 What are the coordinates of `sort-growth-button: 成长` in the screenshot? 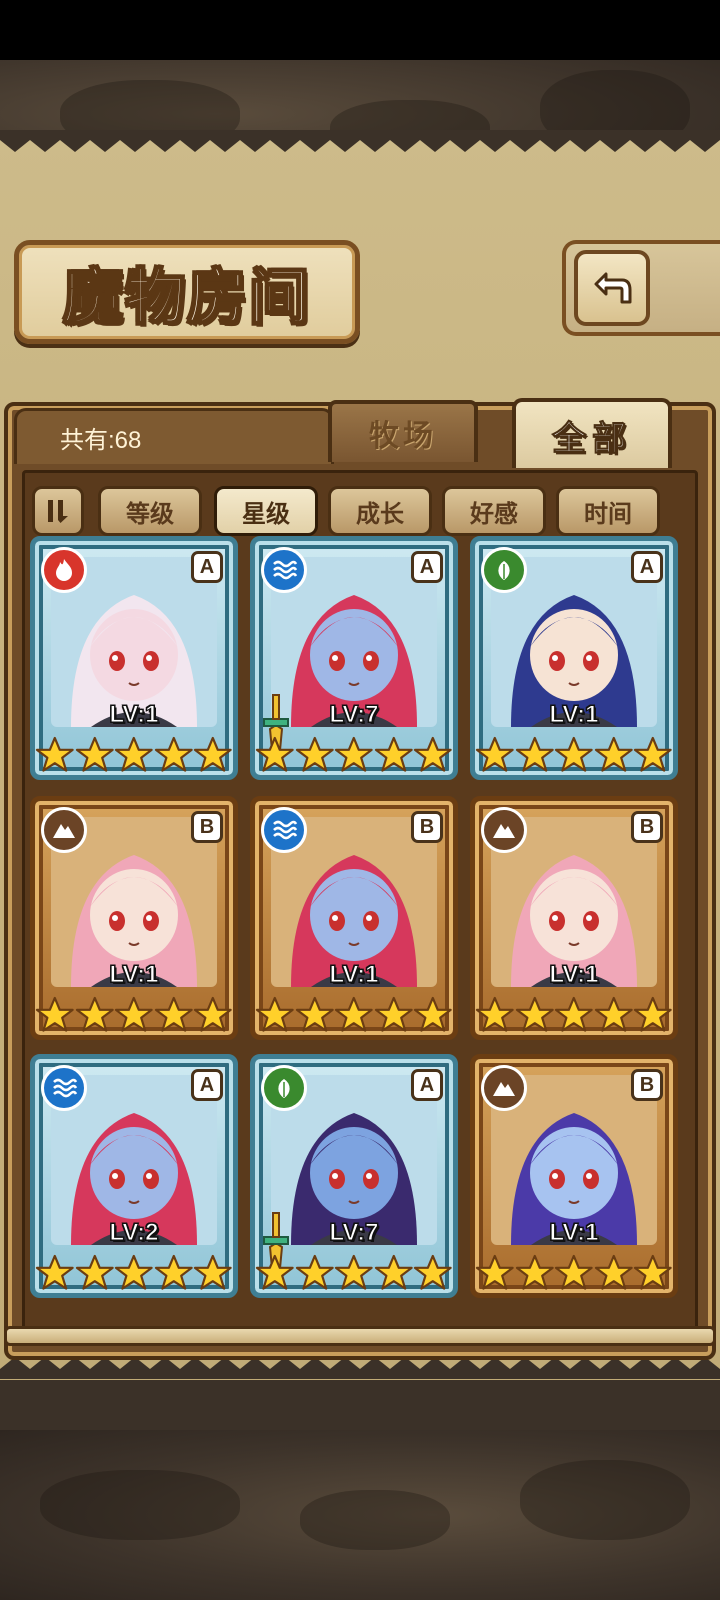 It's located at (380, 511).